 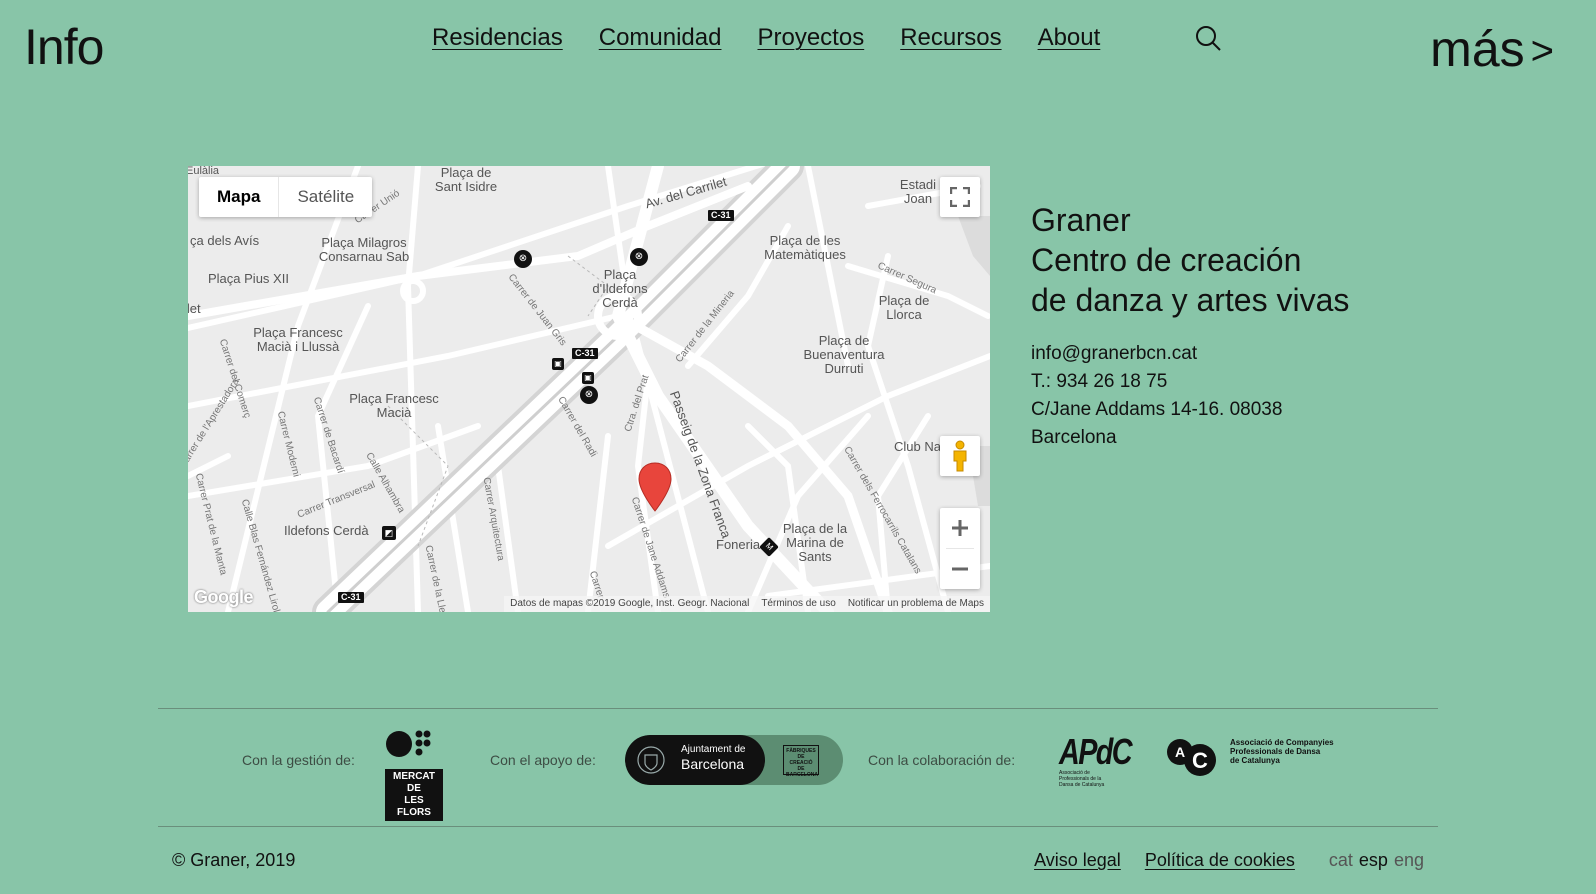 I want to click on google-logo: Google, so click(x=224, y=597).